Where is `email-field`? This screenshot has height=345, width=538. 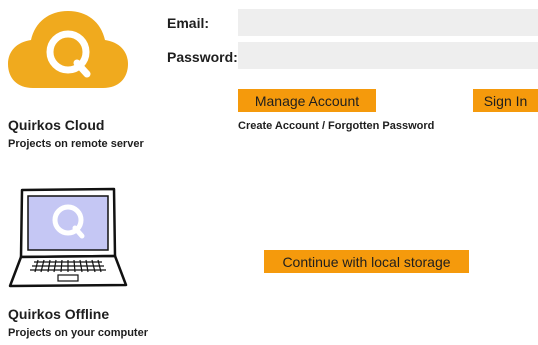
email-field is located at coordinates (388, 22).